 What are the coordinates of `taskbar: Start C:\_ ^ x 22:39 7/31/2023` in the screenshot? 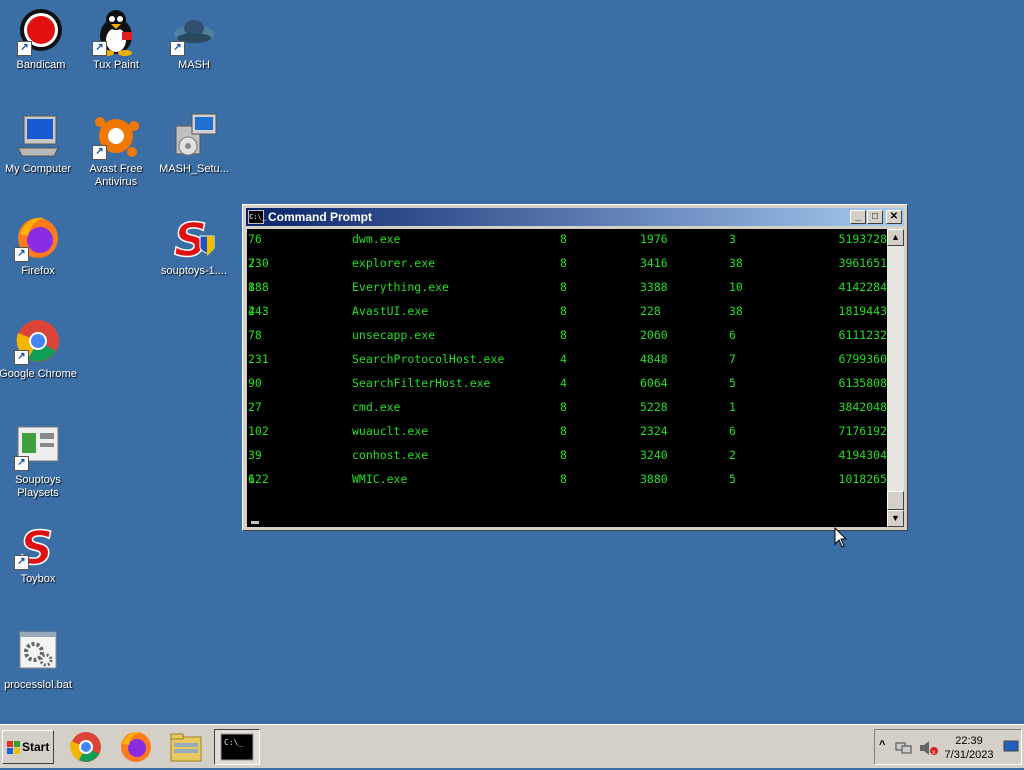 It's located at (512, 746).